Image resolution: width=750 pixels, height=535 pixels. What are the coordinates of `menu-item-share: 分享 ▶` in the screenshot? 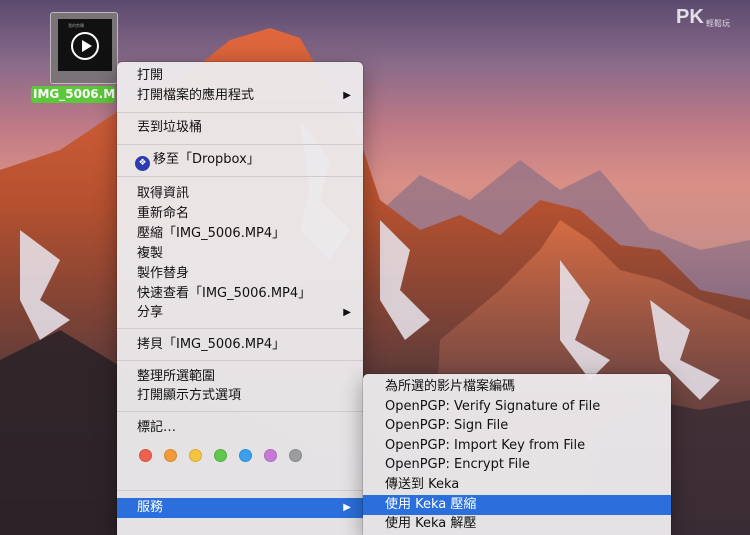 It's located at (240, 313).